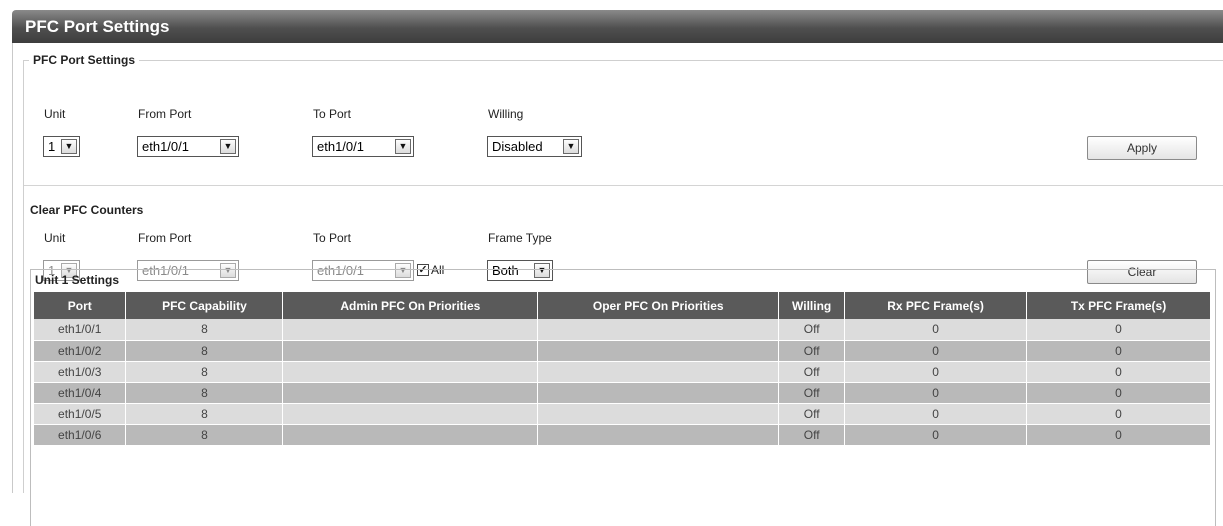  Describe the element at coordinates (84, 60) in the screenshot. I see `pfc-settings-legend: PFC Port Settings` at that location.